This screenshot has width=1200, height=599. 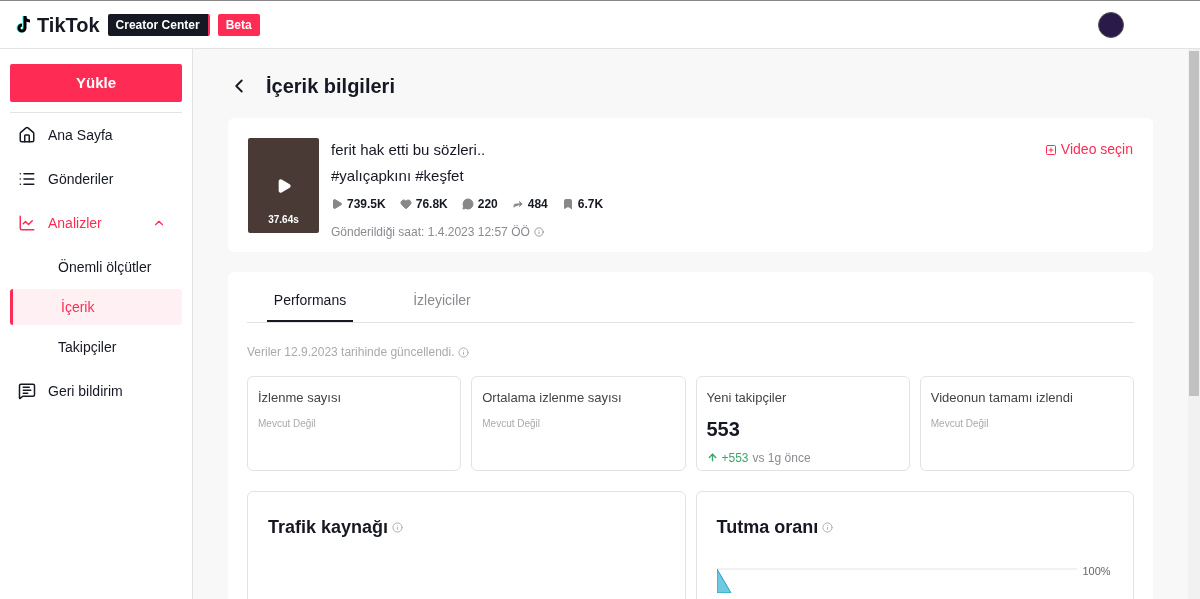 I want to click on video-add-icon, so click(x=1050, y=149).